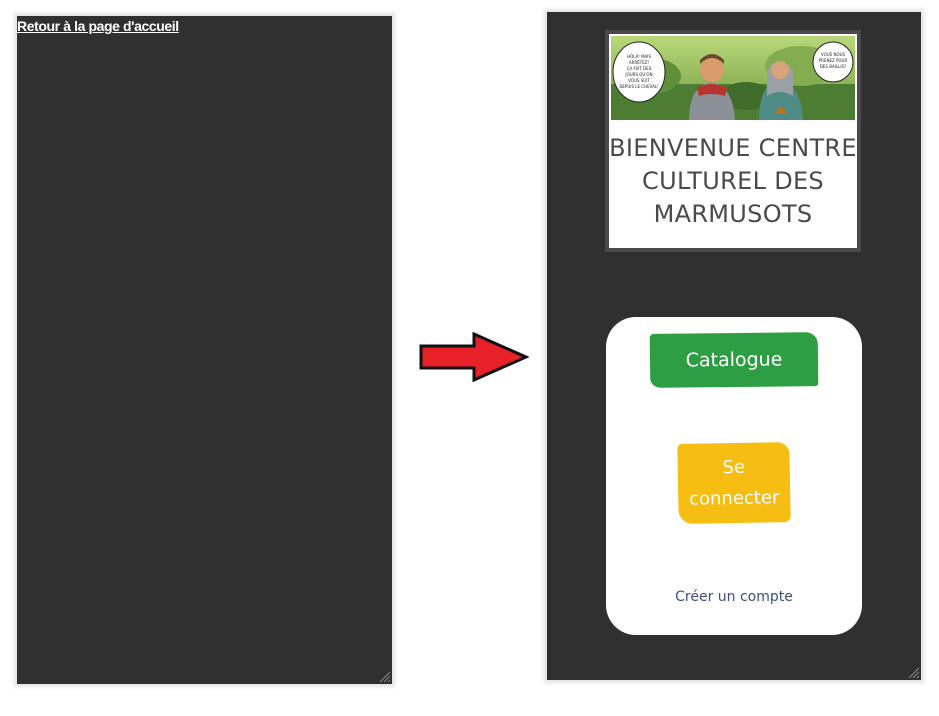  Describe the element at coordinates (639, 62) in the screenshot. I see `svg-text: ARRÊTEZ!` at that location.